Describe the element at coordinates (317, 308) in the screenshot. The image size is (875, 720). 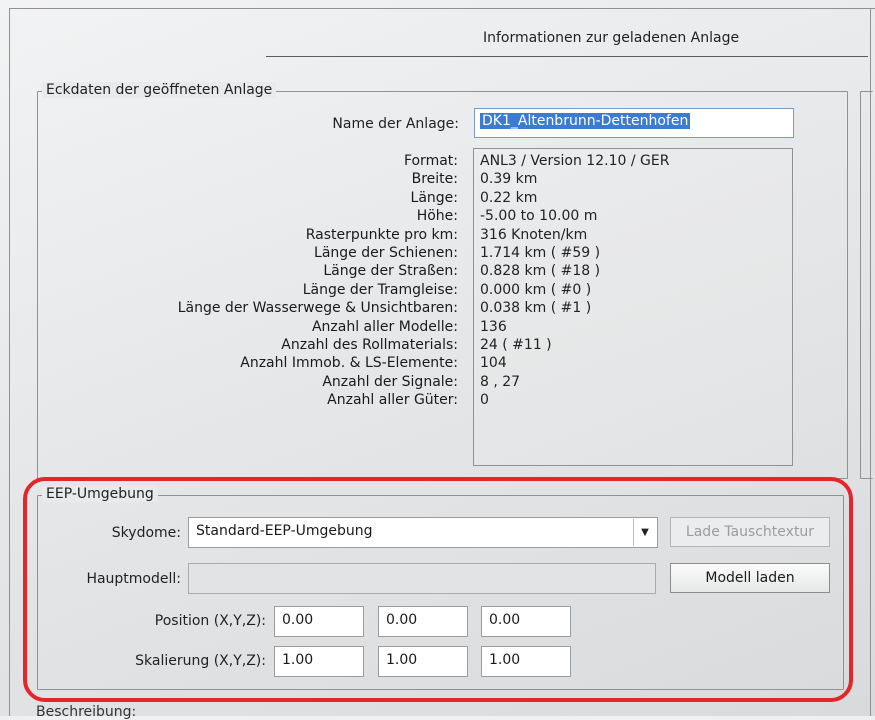
I see `info-label: Länge der Wasserwege & Unsichtbaren:` at that location.